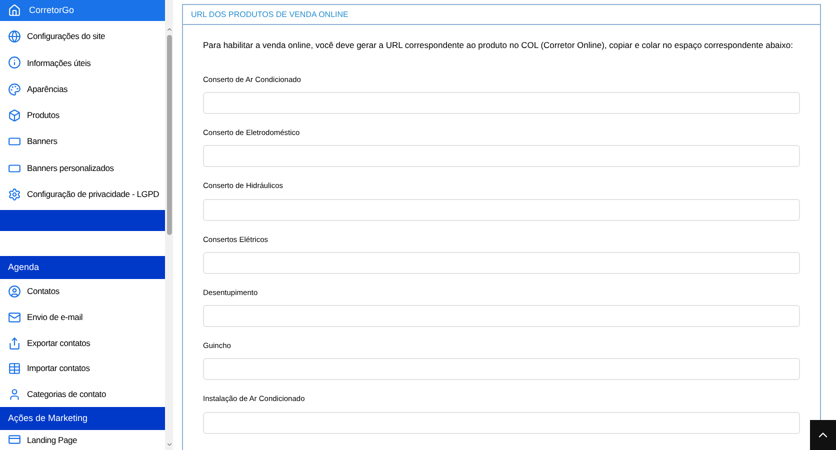  I want to click on share-icon, so click(14, 343).